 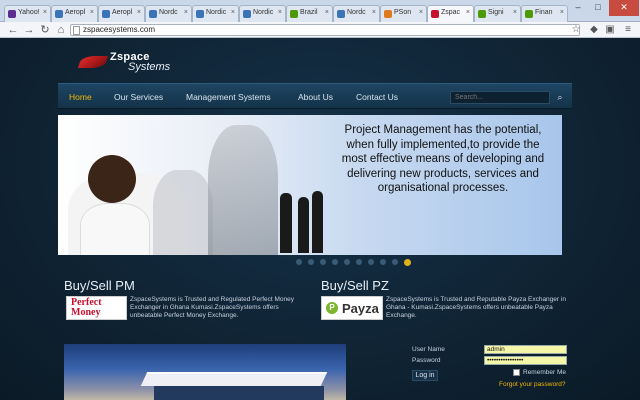 I want to click on tab-label: Finan, so click(x=544, y=12).